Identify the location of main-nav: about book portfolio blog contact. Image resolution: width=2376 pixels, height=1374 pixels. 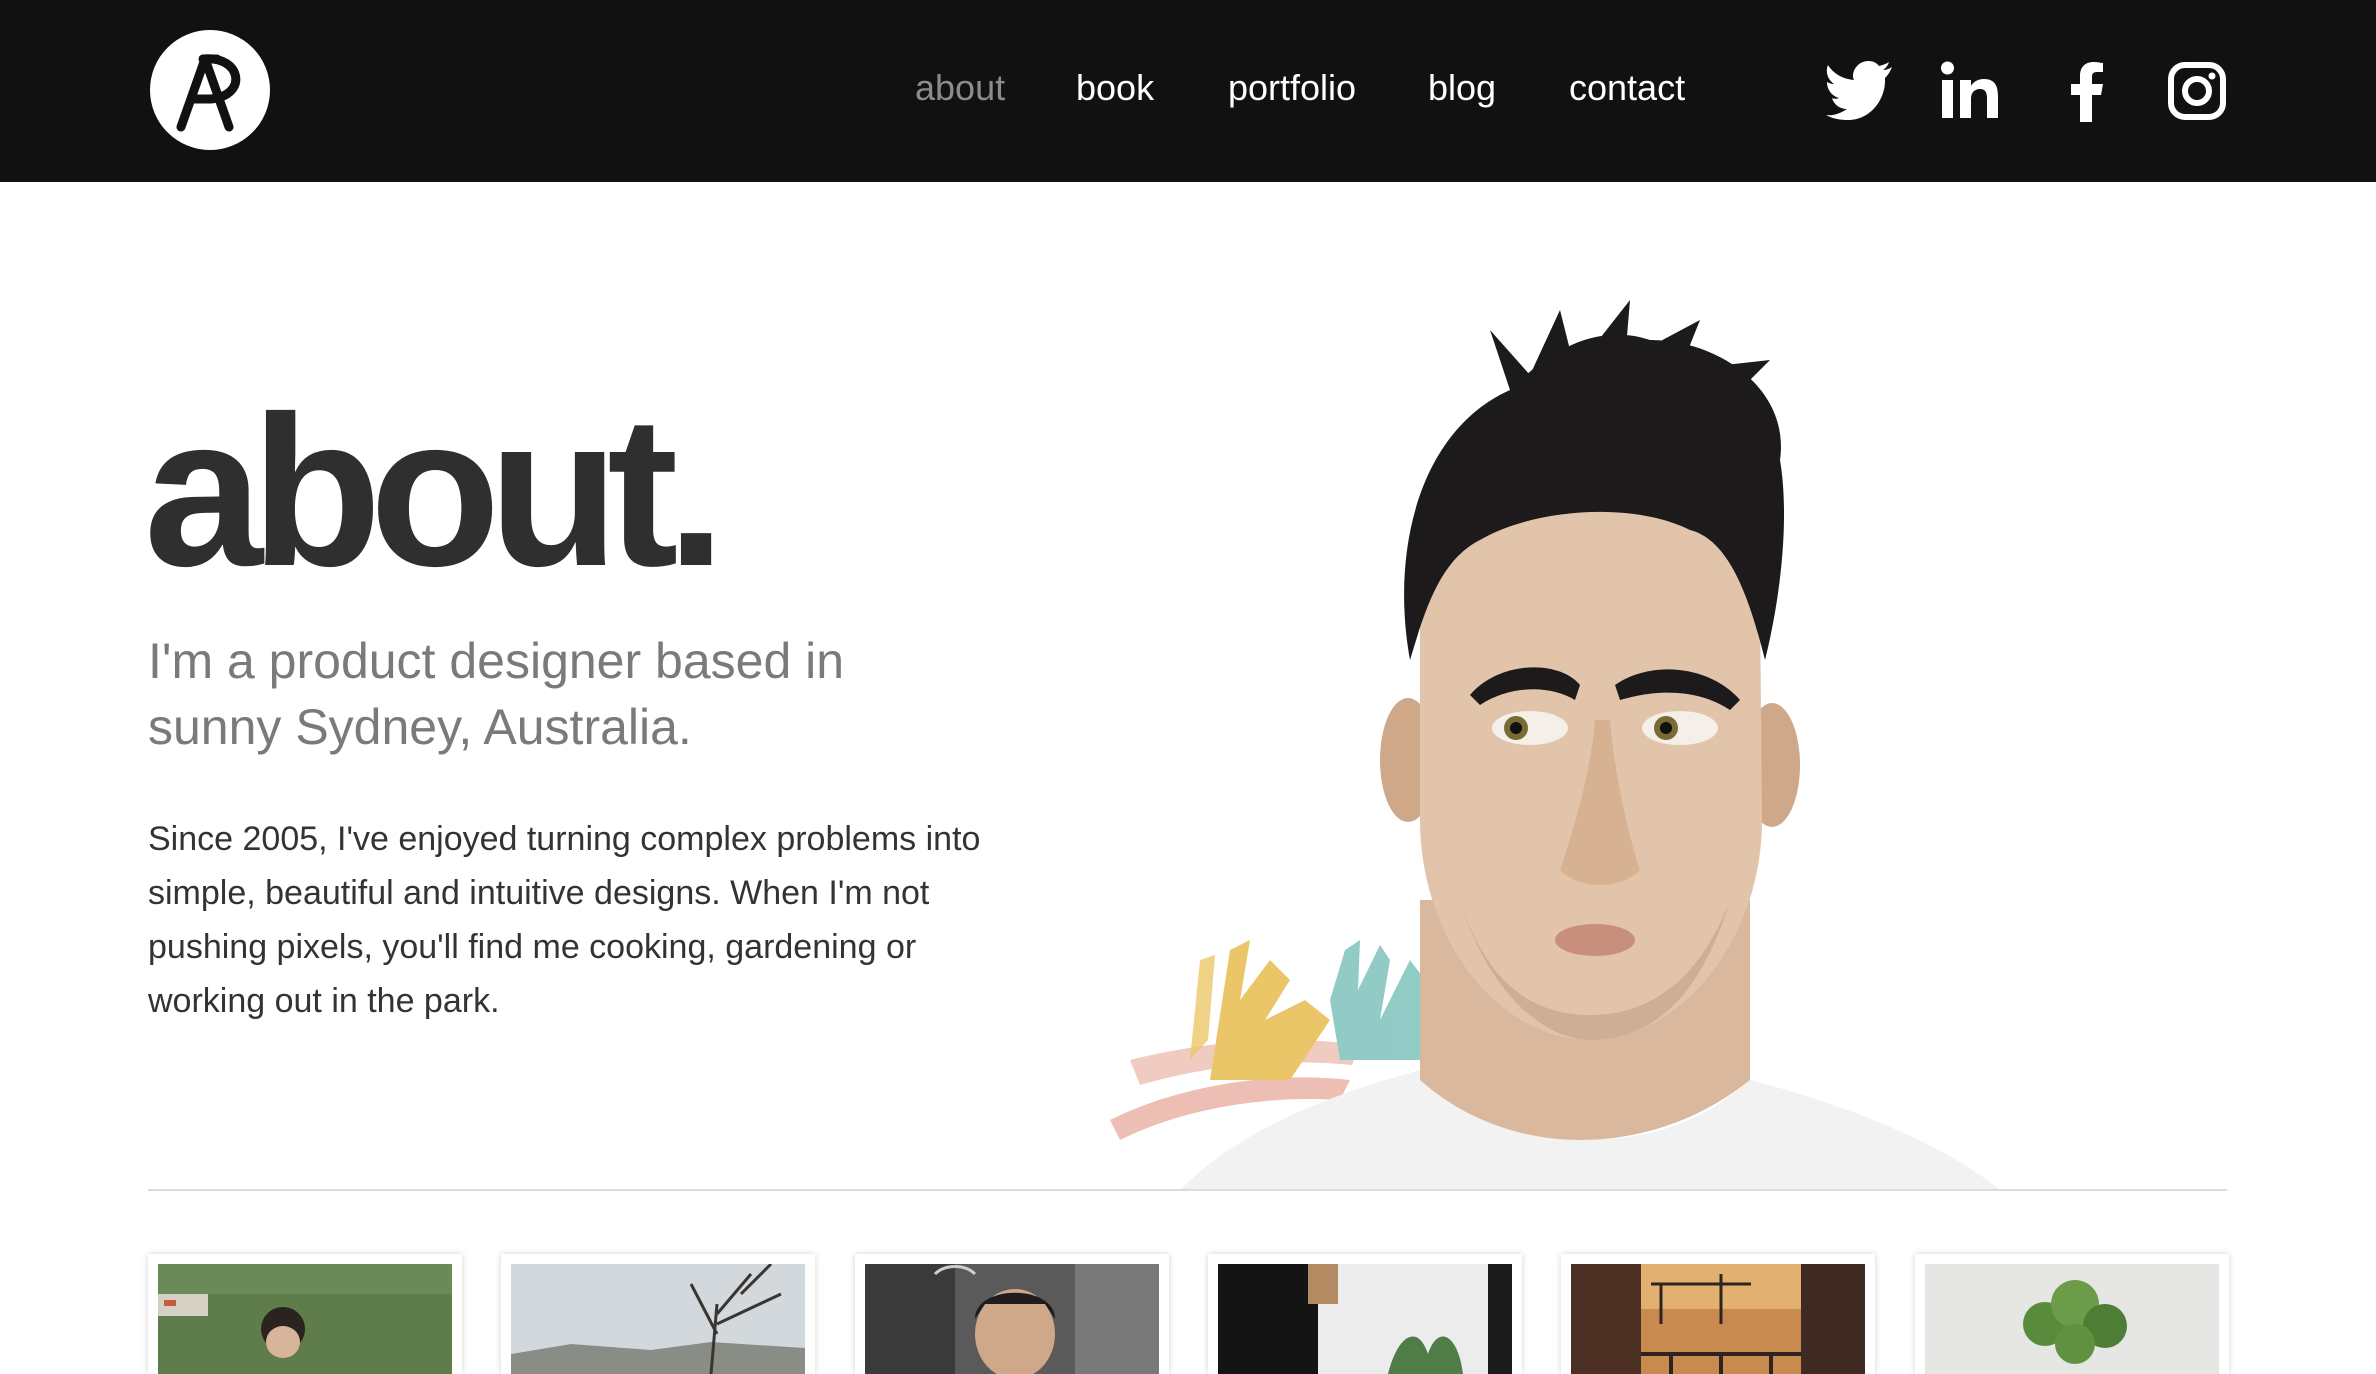
(1188, 91).